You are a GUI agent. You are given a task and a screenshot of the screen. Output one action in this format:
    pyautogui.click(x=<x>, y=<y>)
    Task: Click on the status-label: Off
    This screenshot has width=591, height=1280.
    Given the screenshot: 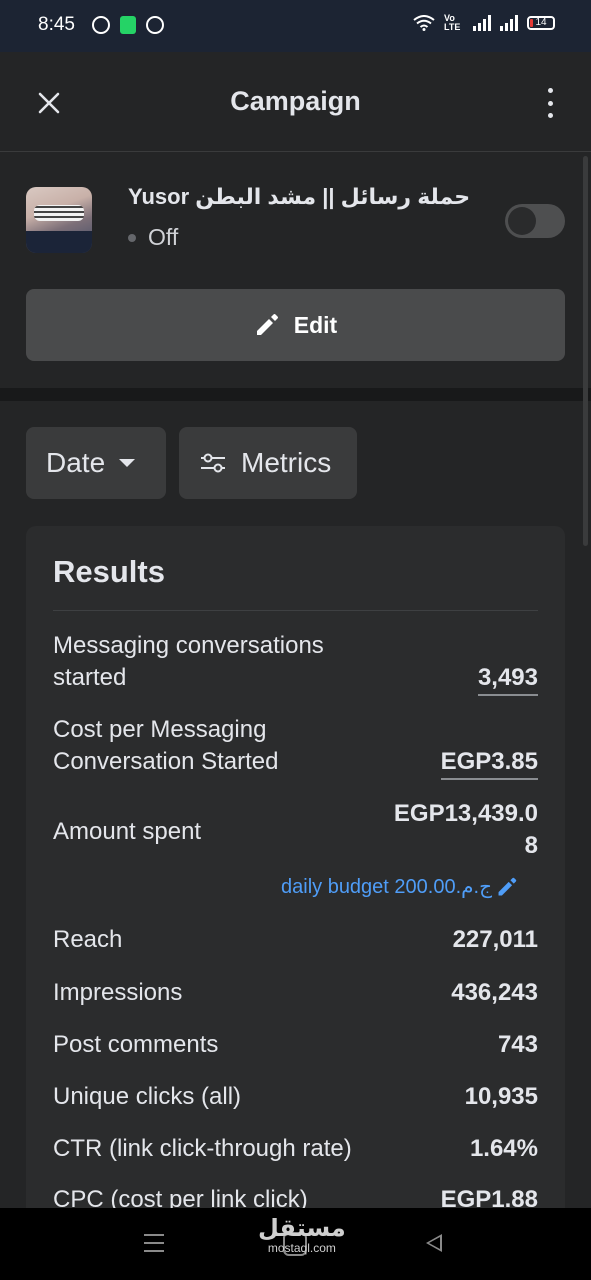 What is the action you would take?
    pyautogui.click(x=163, y=237)
    